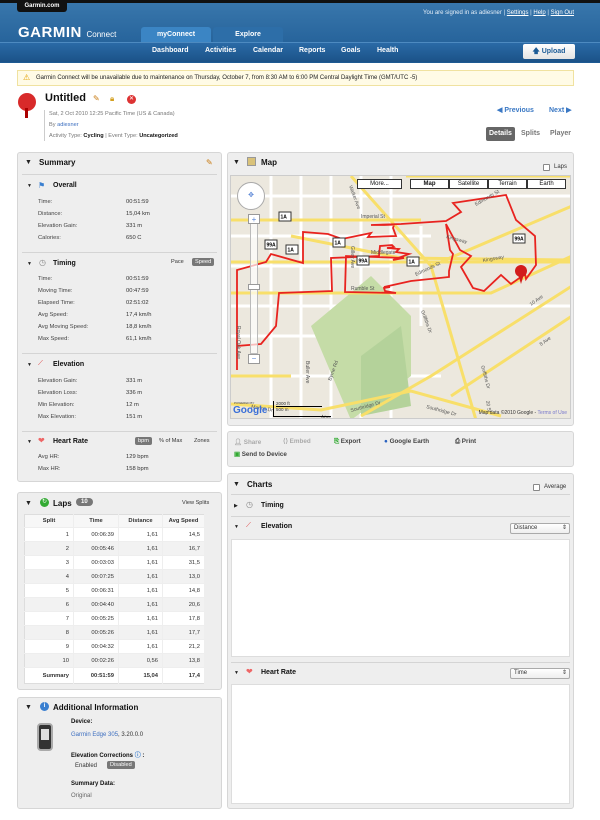  What do you see at coordinates (540, 673) in the screenshot?
I see `hr-axis-select: Time ⇕` at bounding box center [540, 673].